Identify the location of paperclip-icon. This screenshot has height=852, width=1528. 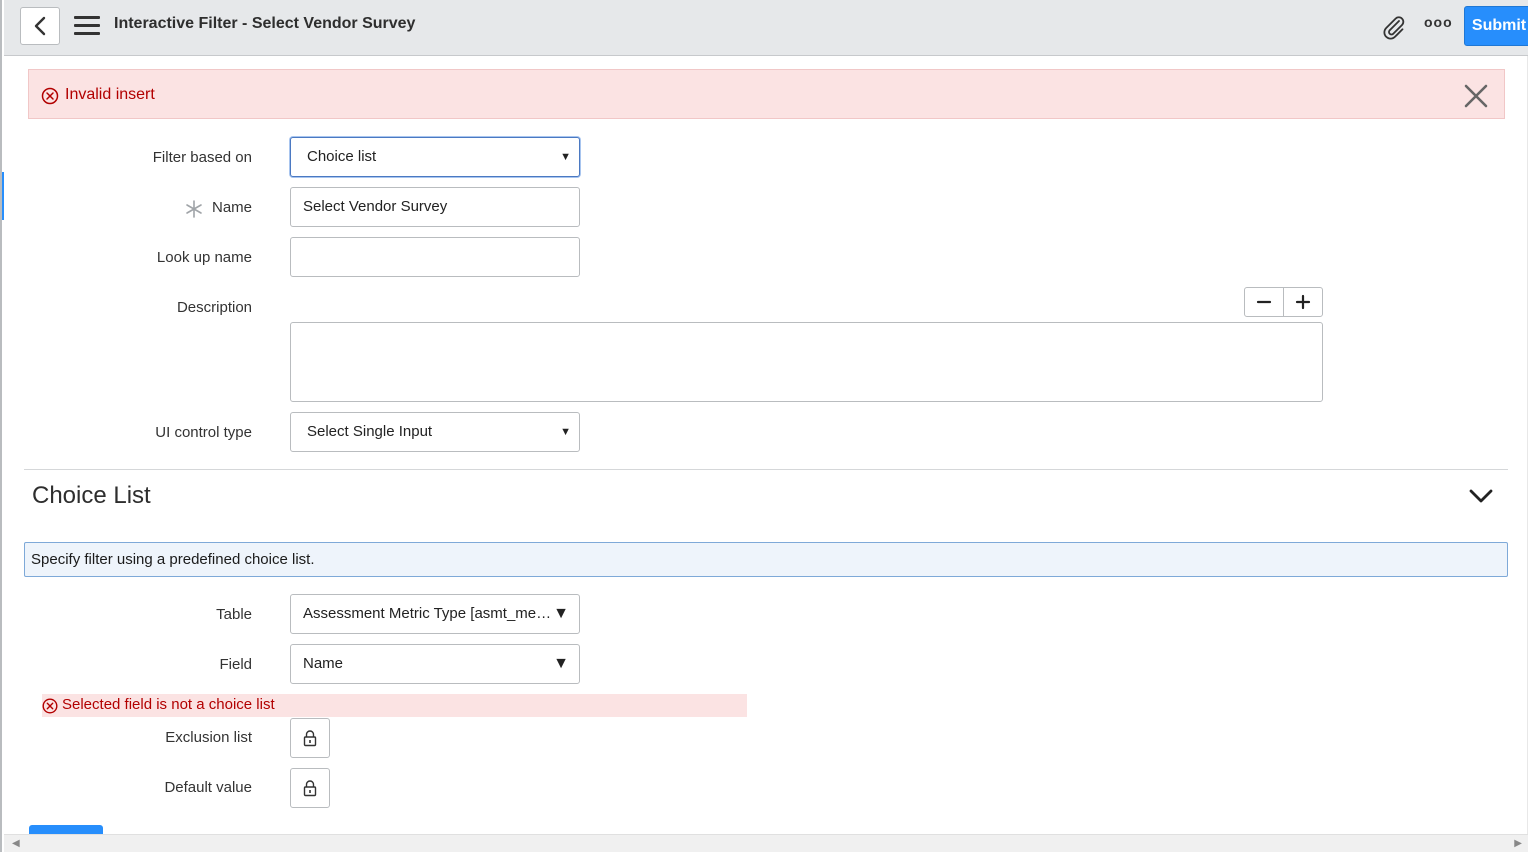
(1393, 27).